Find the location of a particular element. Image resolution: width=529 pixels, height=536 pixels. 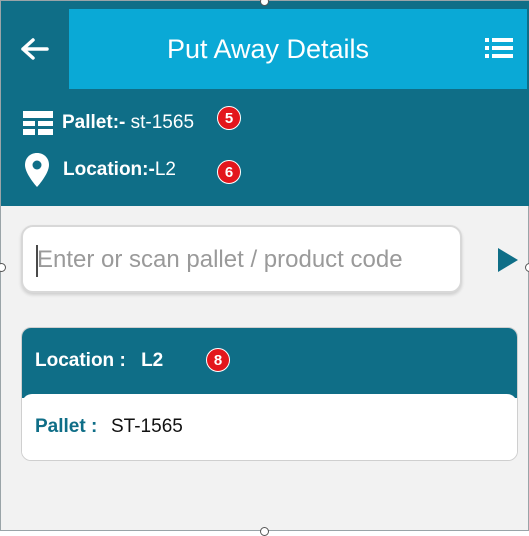

card-body: Pallet : ST-1565 is located at coordinates (269, 427).